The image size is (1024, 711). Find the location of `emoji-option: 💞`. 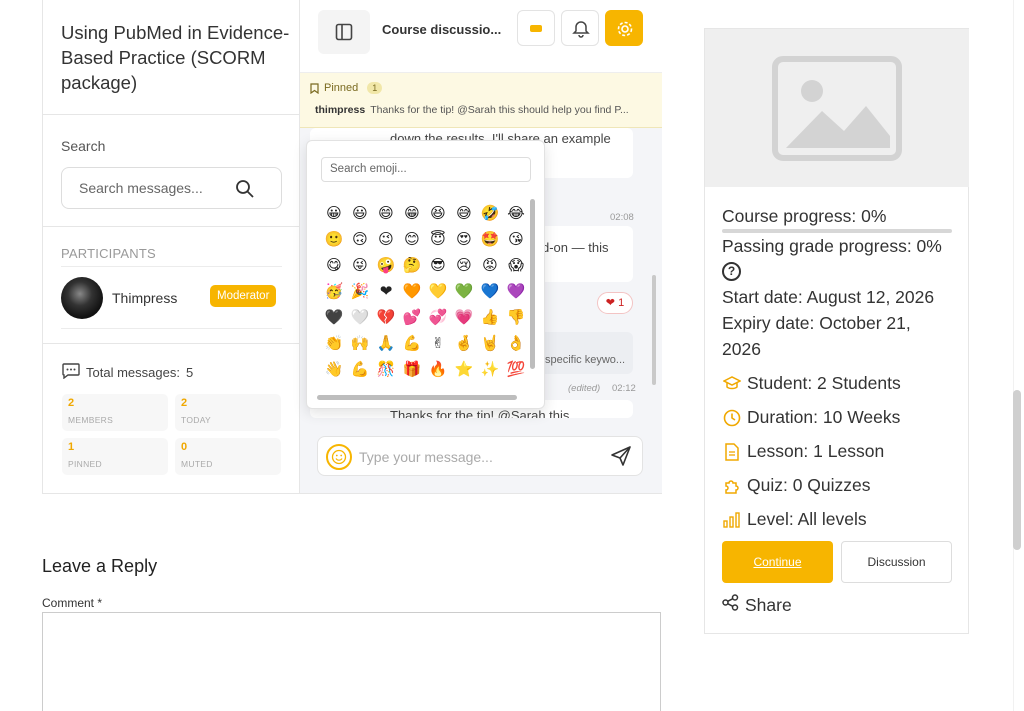

emoji-option: 💞 is located at coordinates (438, 317).